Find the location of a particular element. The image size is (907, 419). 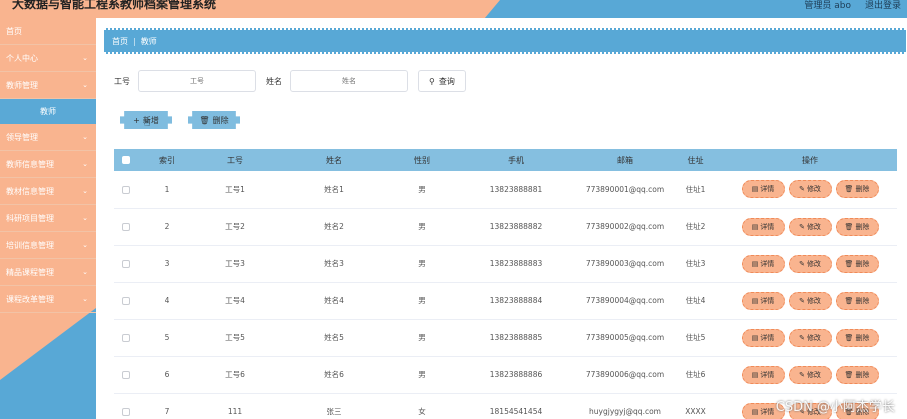

cell-index: 3 is located at coordinates (167, 264).